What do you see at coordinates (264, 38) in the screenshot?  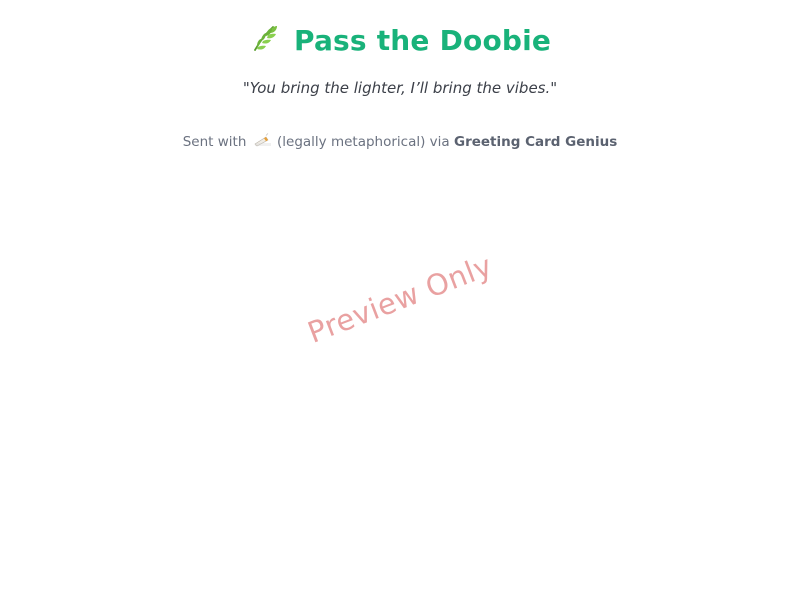 I see `herb-leaf-icon` at bounding box center [264, 38].